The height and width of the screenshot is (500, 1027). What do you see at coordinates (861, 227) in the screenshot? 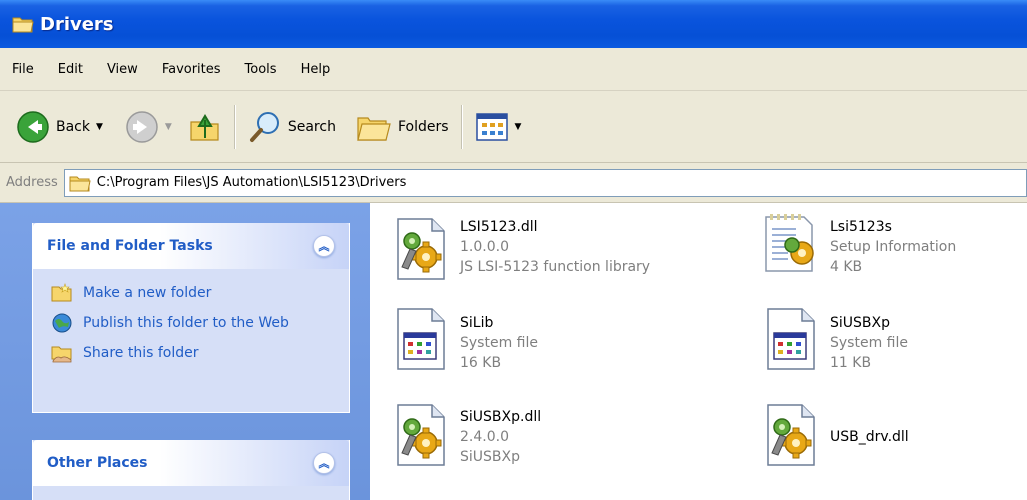
I see `file-name: Lsi5123s` at bounding box center [861, 227].